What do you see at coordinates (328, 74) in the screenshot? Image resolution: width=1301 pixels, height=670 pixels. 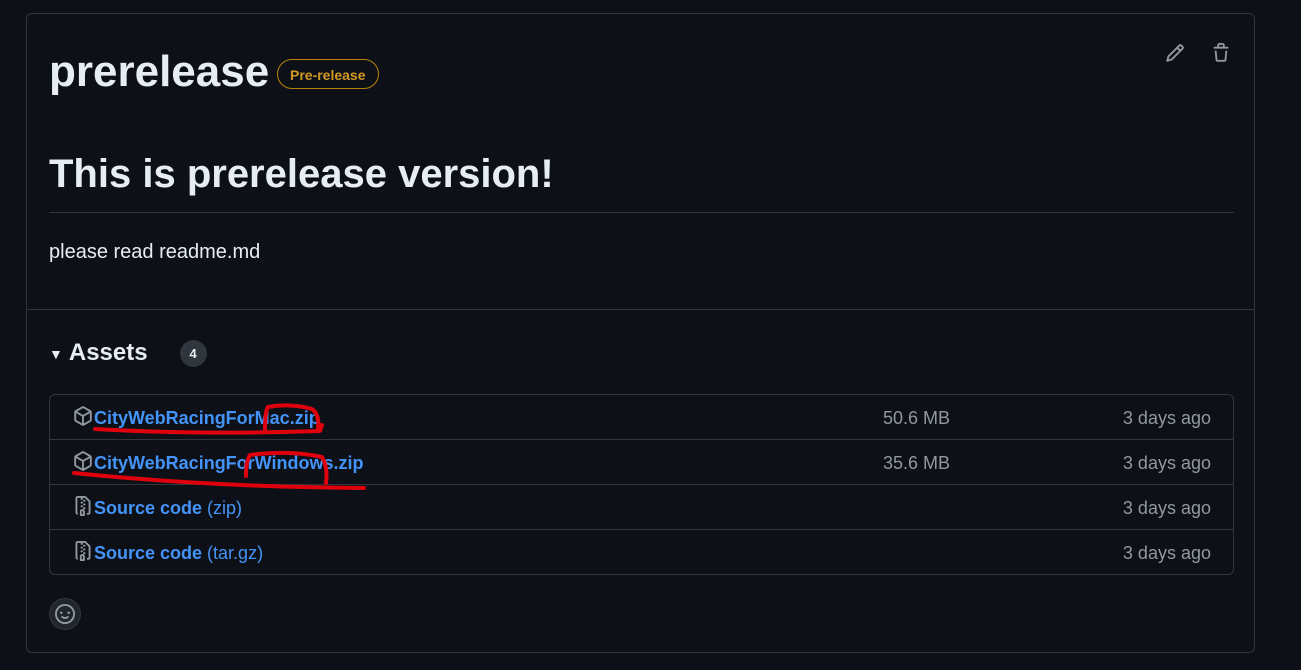 I see `prerelease-badge: Pre-release` at bounding box center [328, 74].